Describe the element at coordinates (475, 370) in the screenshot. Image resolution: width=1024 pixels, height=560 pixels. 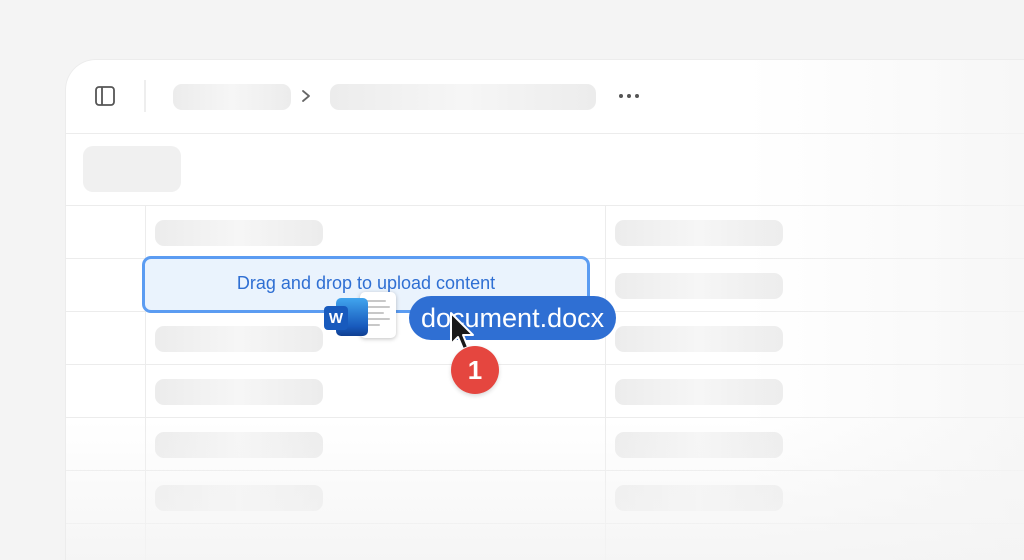
I see `step-number-badge: 1` at that location.